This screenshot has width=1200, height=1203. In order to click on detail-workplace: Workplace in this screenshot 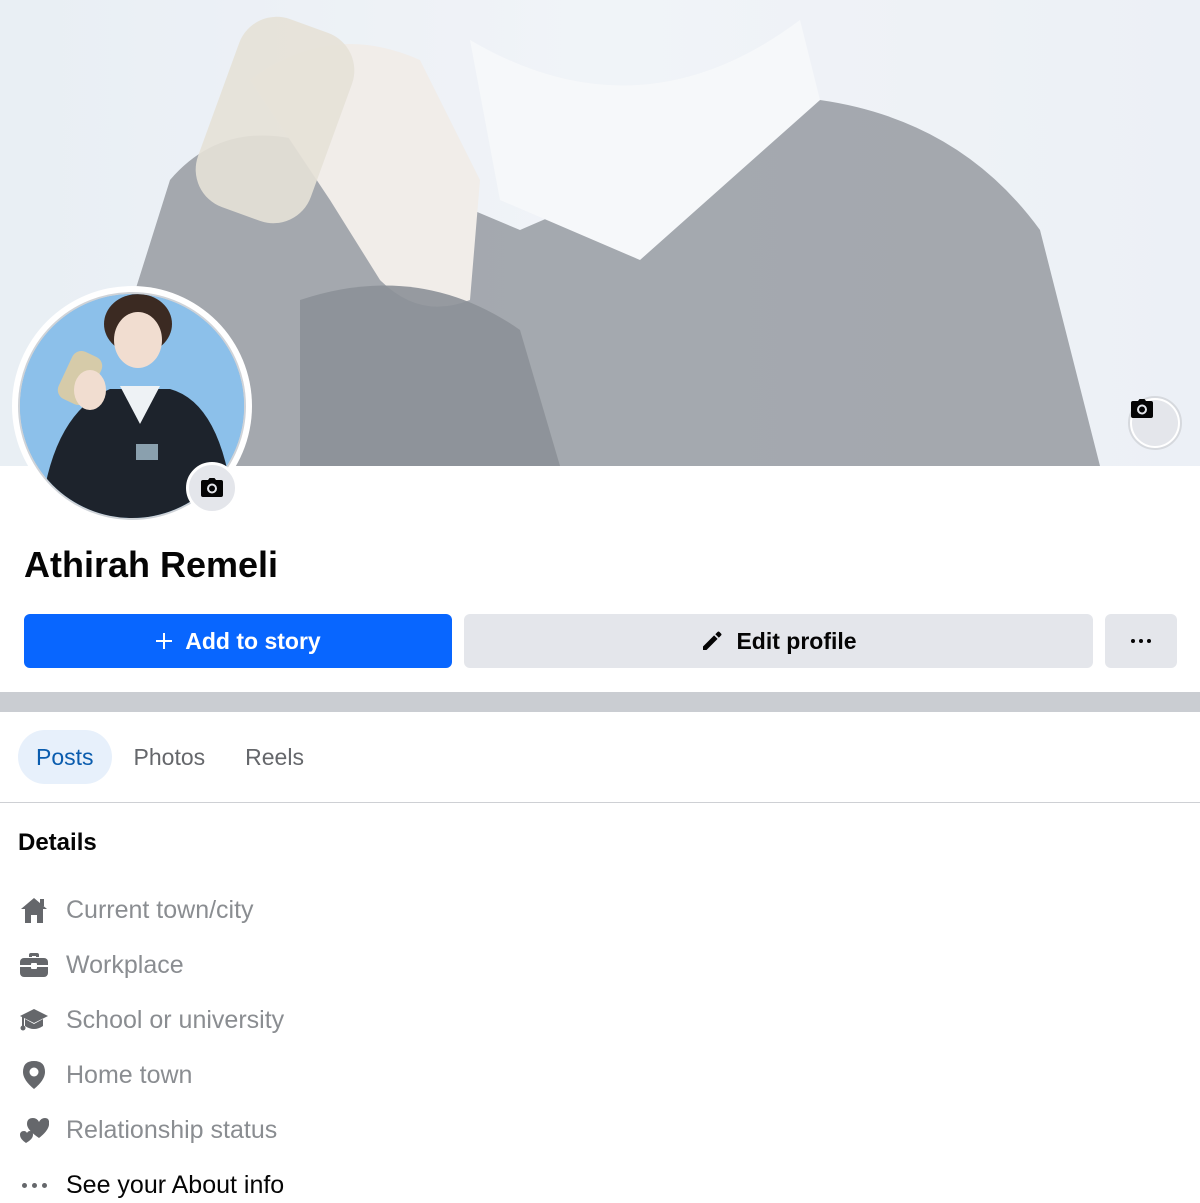, I will do `click(101, 965)`.